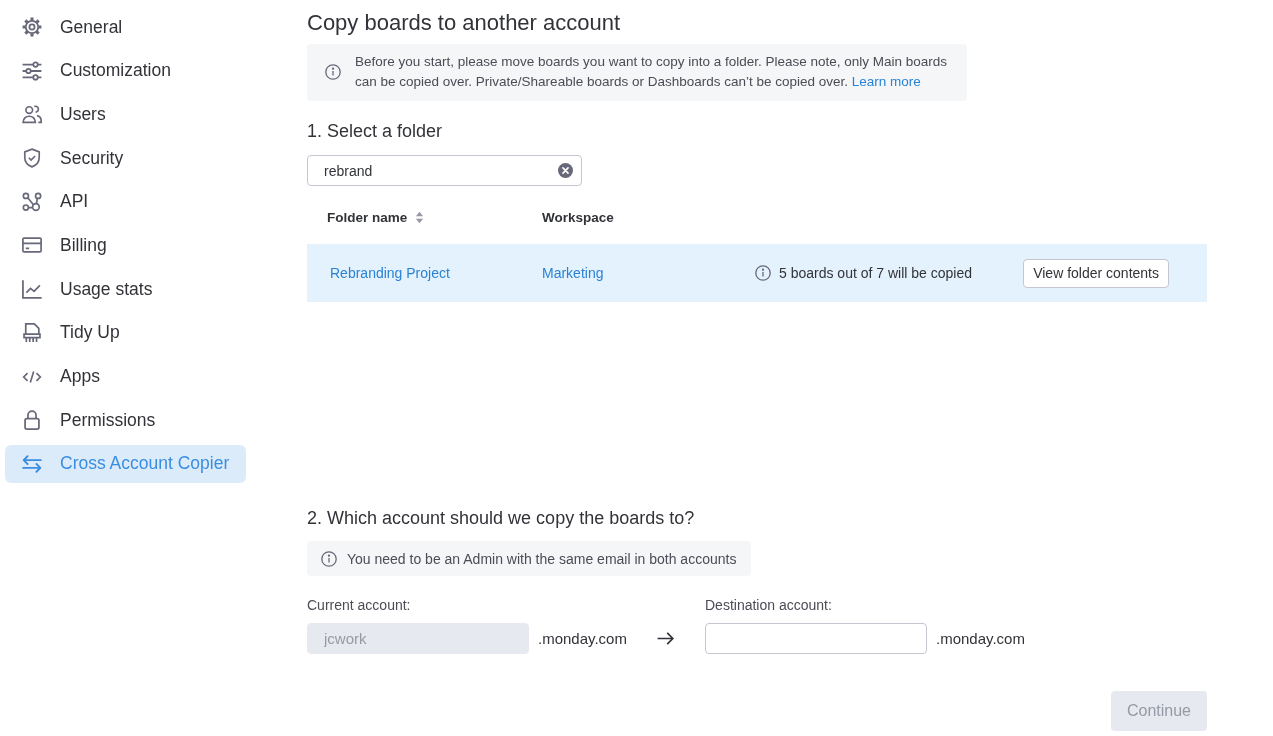 The height and width of the screenshot is (736, 1273). I want to click on page-title: Copy boards to another account, so click(464, 23).